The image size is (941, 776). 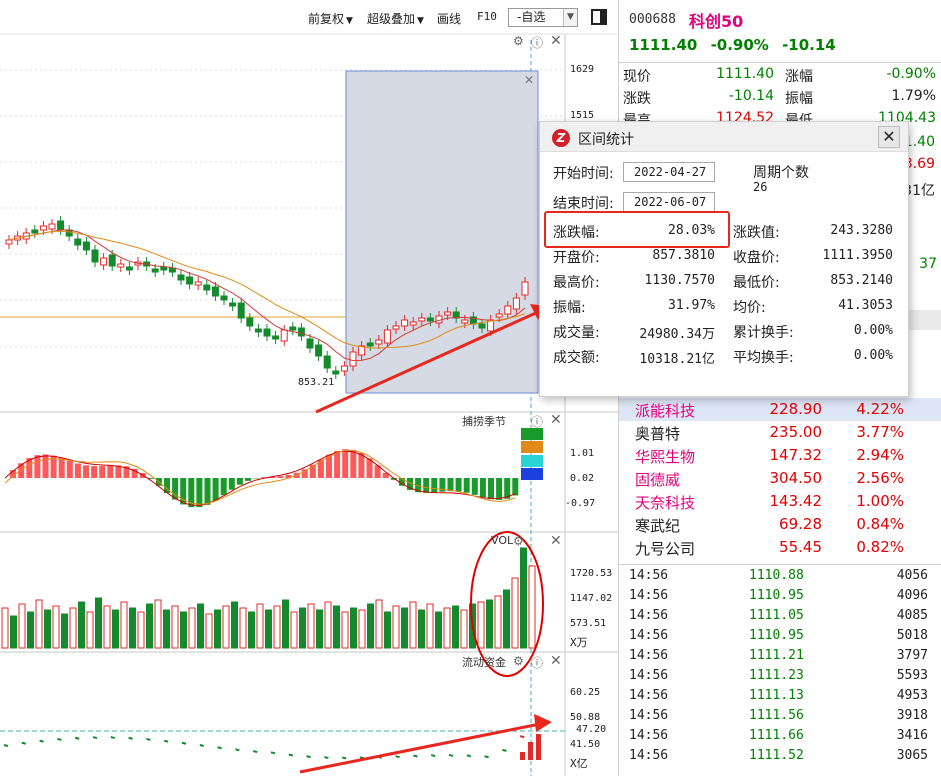 I want to click on tick-row: 14:56 1111.52 3065, so click(x=780, y=756).